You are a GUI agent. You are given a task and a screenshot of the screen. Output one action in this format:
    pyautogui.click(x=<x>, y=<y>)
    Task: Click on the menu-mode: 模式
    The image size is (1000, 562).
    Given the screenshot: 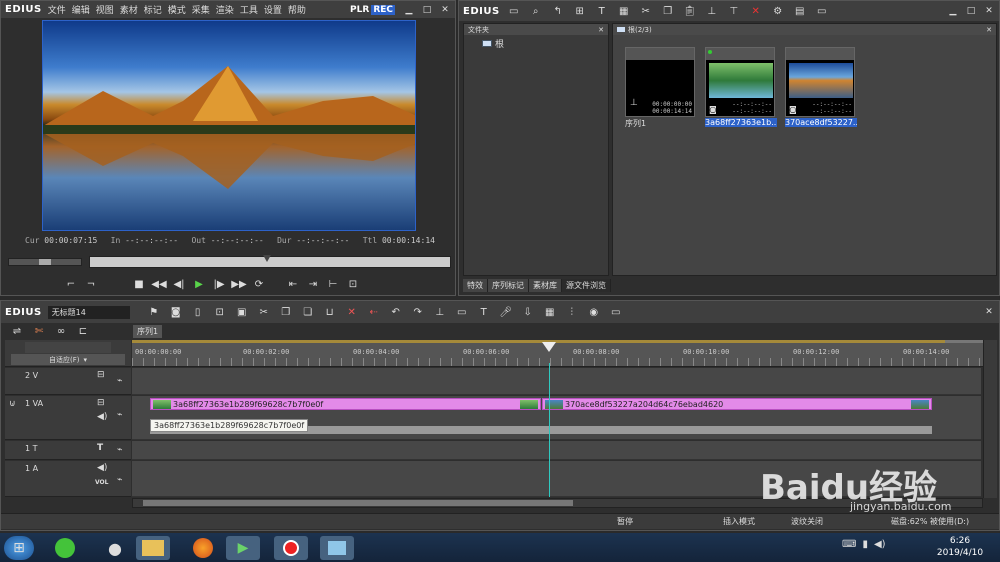 What is the action you would take?
    pyautogui.click(x=177, y=9)
    